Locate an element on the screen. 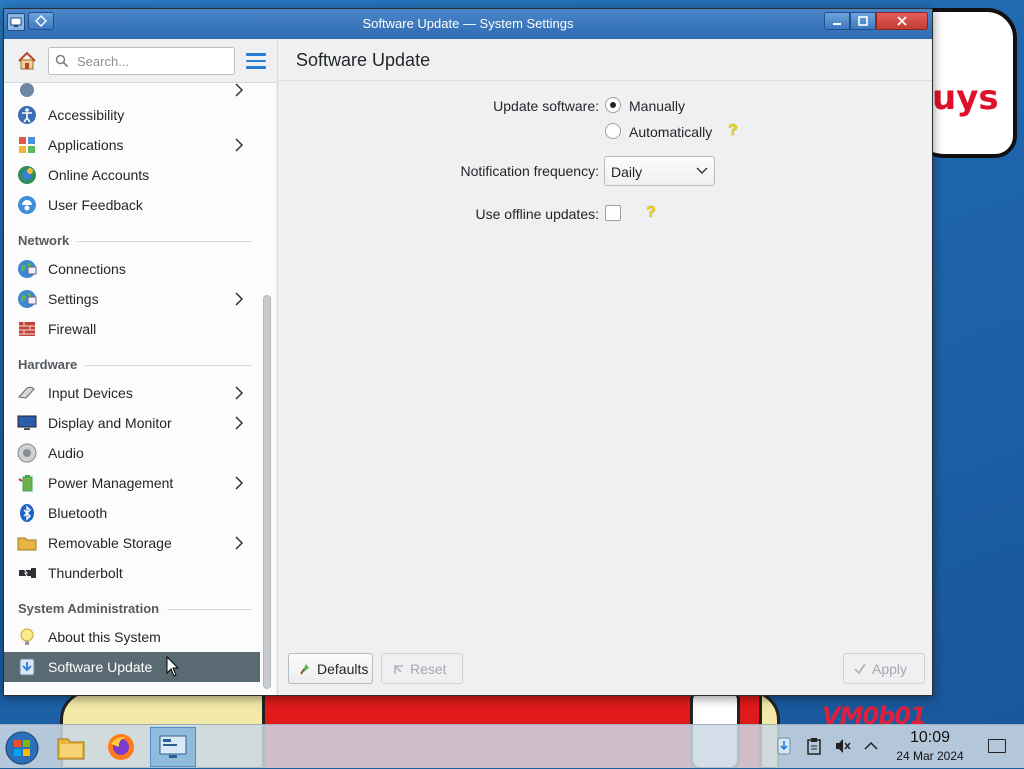 Image resolution: width=1024 pixels, height=769 pixels. sidebar-scrollbar is located at coordinates (267, 492).